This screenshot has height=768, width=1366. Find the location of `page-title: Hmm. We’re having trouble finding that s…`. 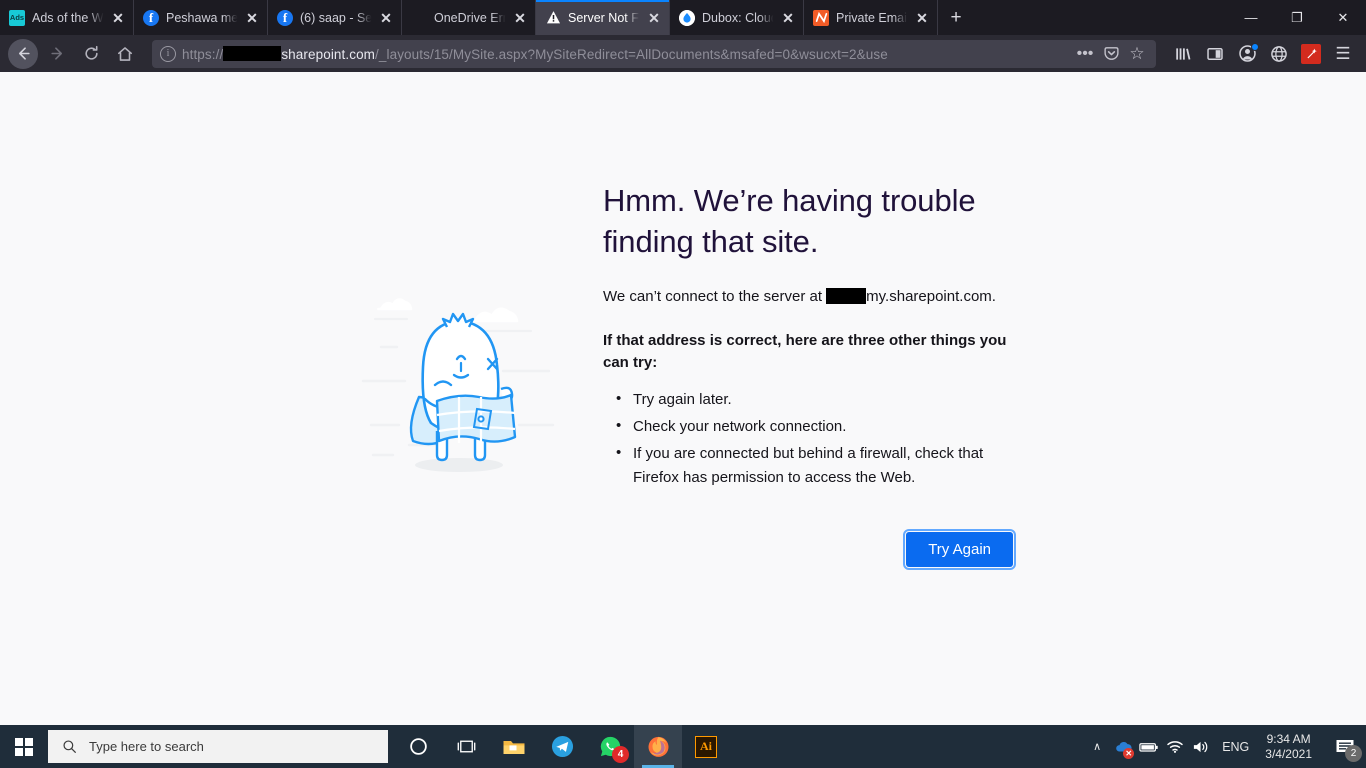

page-title: Hmm. We’re having trouble finding that s… is located at coordinates (789, 221).